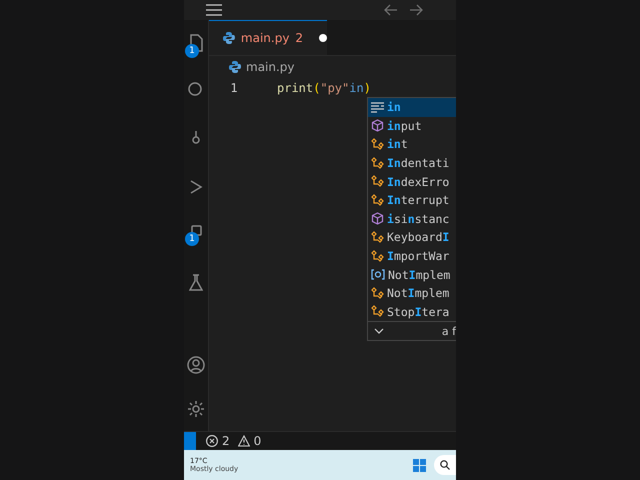  Describe the element at coordinates (391, 10) in the screenshot. I see `back-arrow-icon` at that location.